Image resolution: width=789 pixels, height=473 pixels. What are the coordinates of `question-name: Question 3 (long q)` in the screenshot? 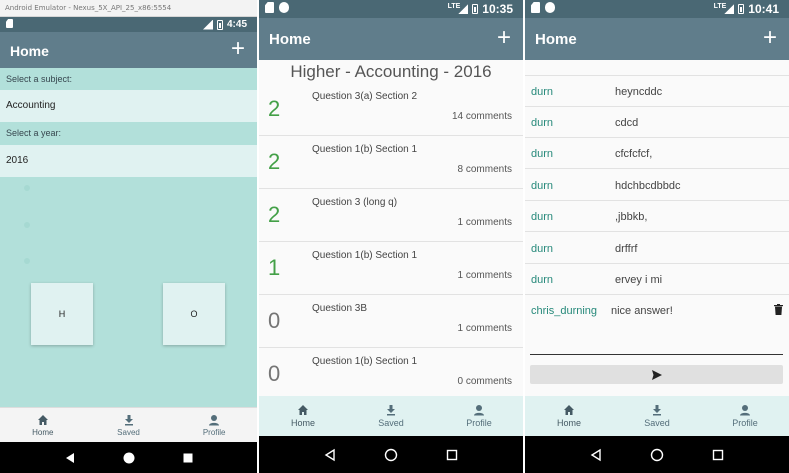 It's located at (355, 202).